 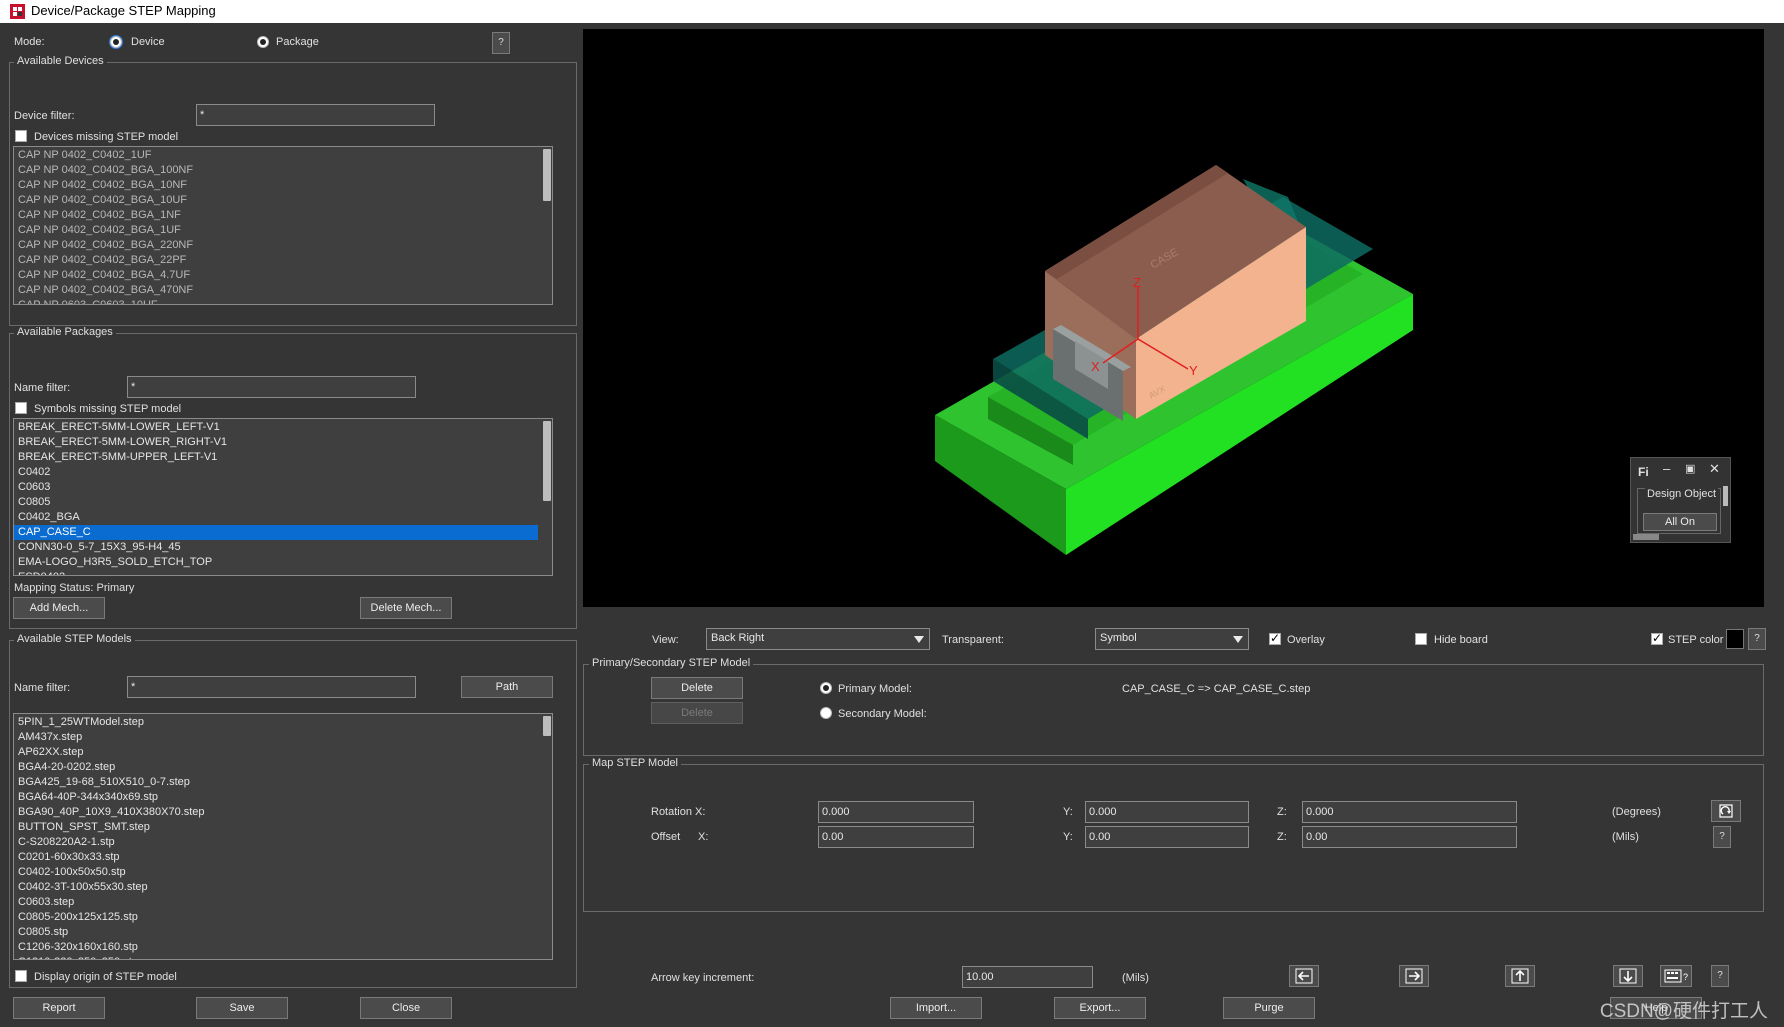 I want to click on step-filter-input, so click(x=271, y=687).